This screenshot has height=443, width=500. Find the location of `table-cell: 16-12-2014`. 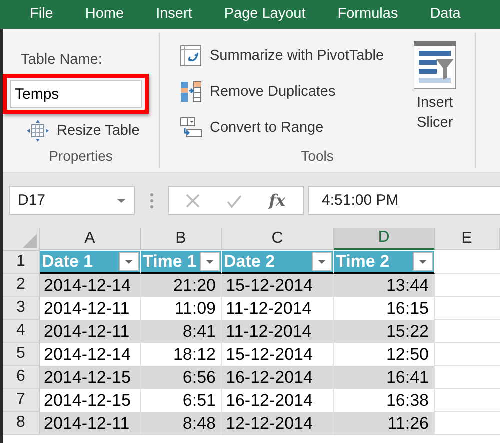

table-cell: 16-12-2014 is located at coordinates (278, 377).